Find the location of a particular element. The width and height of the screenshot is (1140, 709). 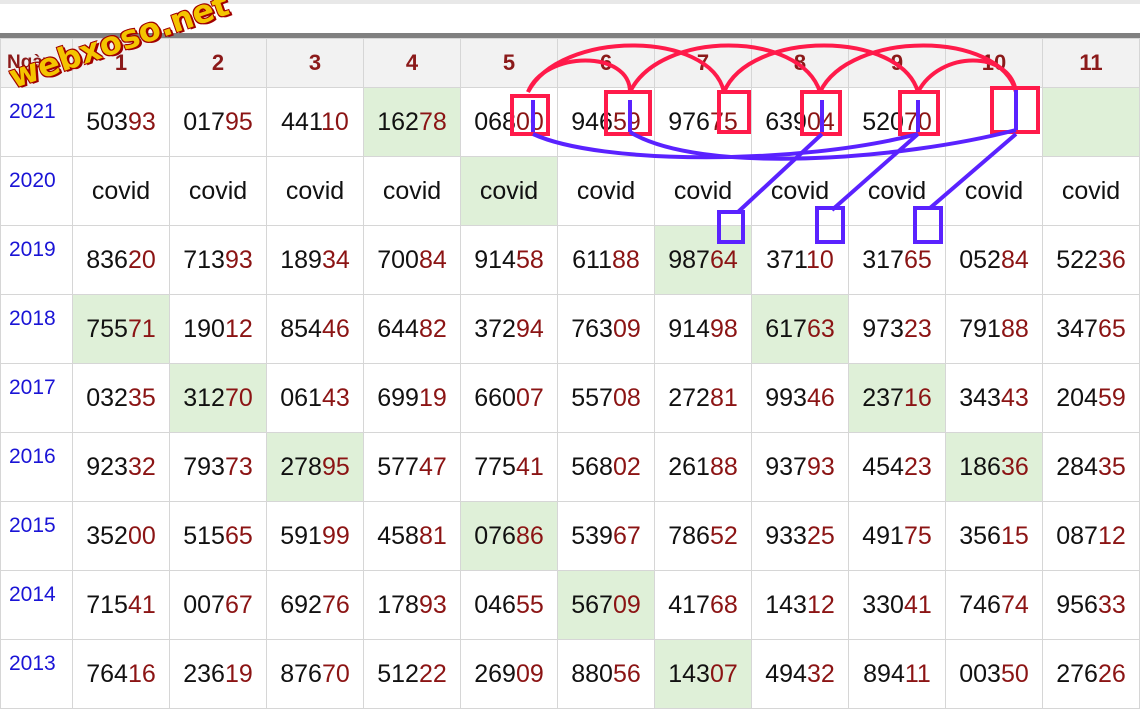

result-cell: 00350 is located at coordinates (994, 674).